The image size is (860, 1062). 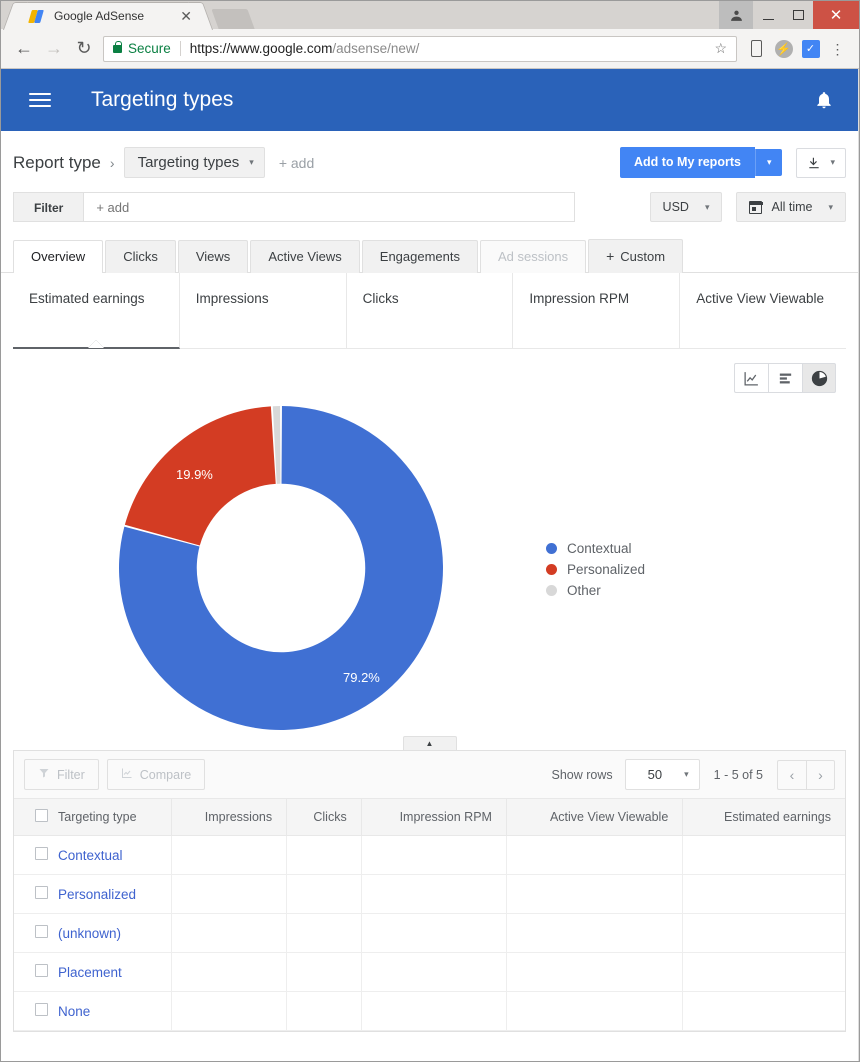 I want to click on hamburger-menu-icon, so click(x=40, y=100).